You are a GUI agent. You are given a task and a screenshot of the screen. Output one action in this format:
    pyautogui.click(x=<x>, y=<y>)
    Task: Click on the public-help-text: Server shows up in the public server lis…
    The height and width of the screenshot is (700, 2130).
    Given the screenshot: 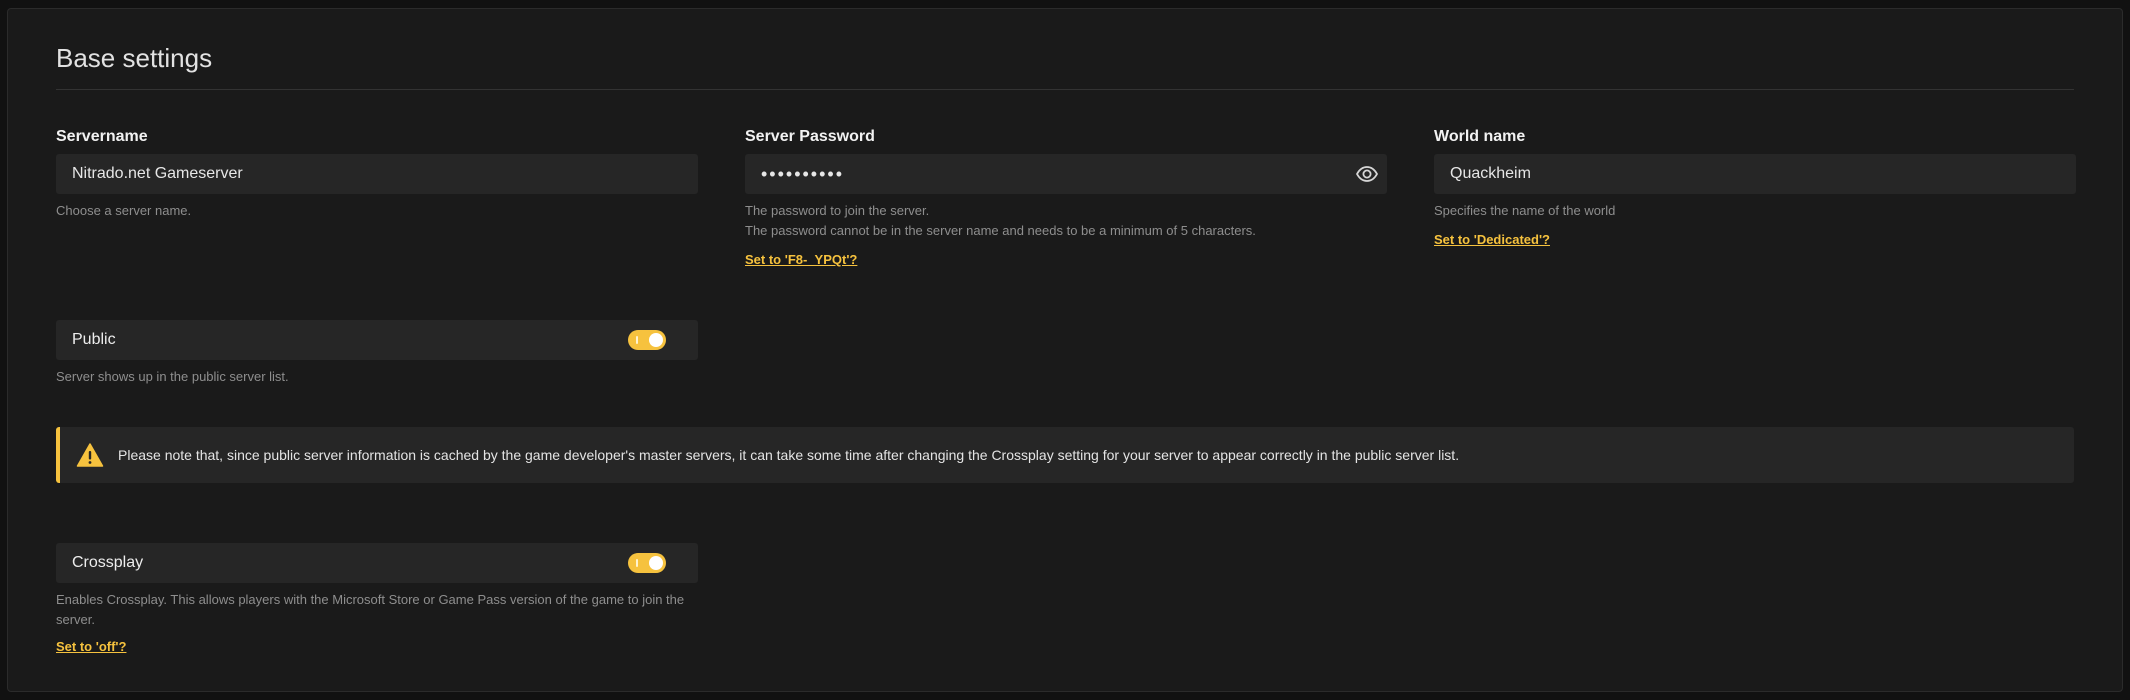 What is the action you would take?
    pyautogui.click(x=172, y=376)
    